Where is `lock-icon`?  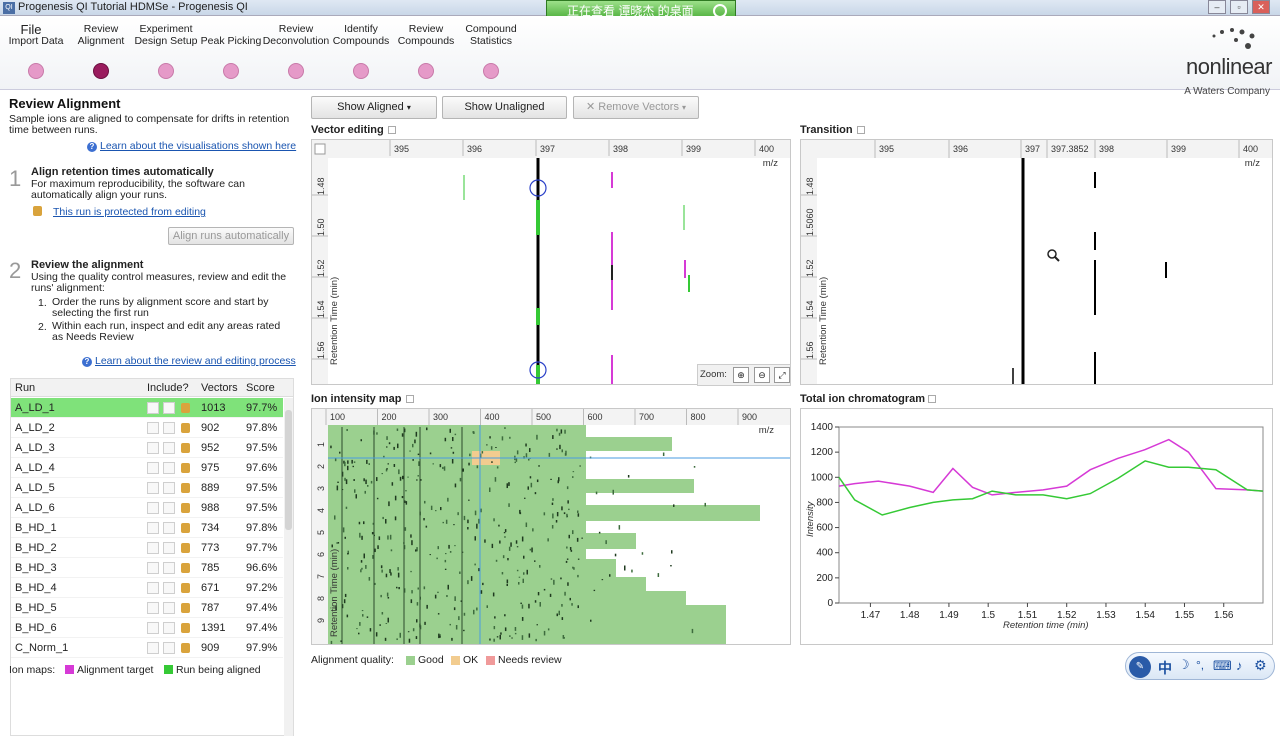
lock-icon is located at coordinates (185, 428).